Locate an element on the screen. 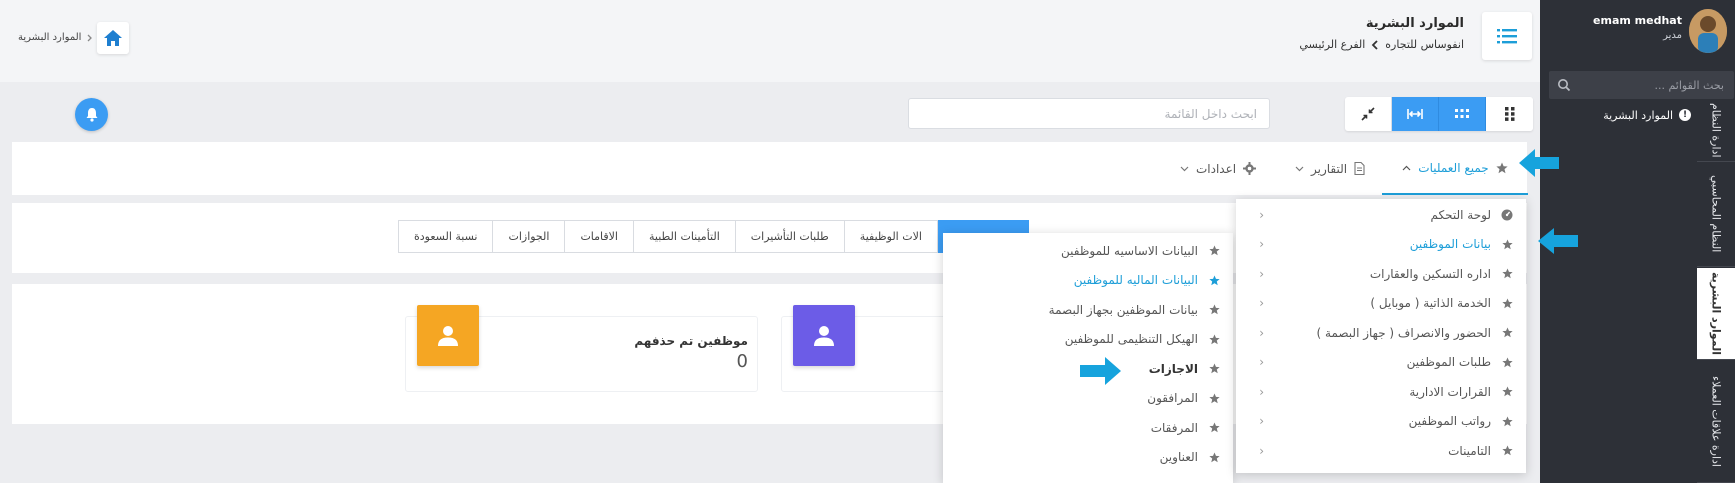 Image resolution: width=1735 pixels, height=483 pixels. subtab-medical-insurance: التأمينات الطبية is located at coordinates (684, 236).